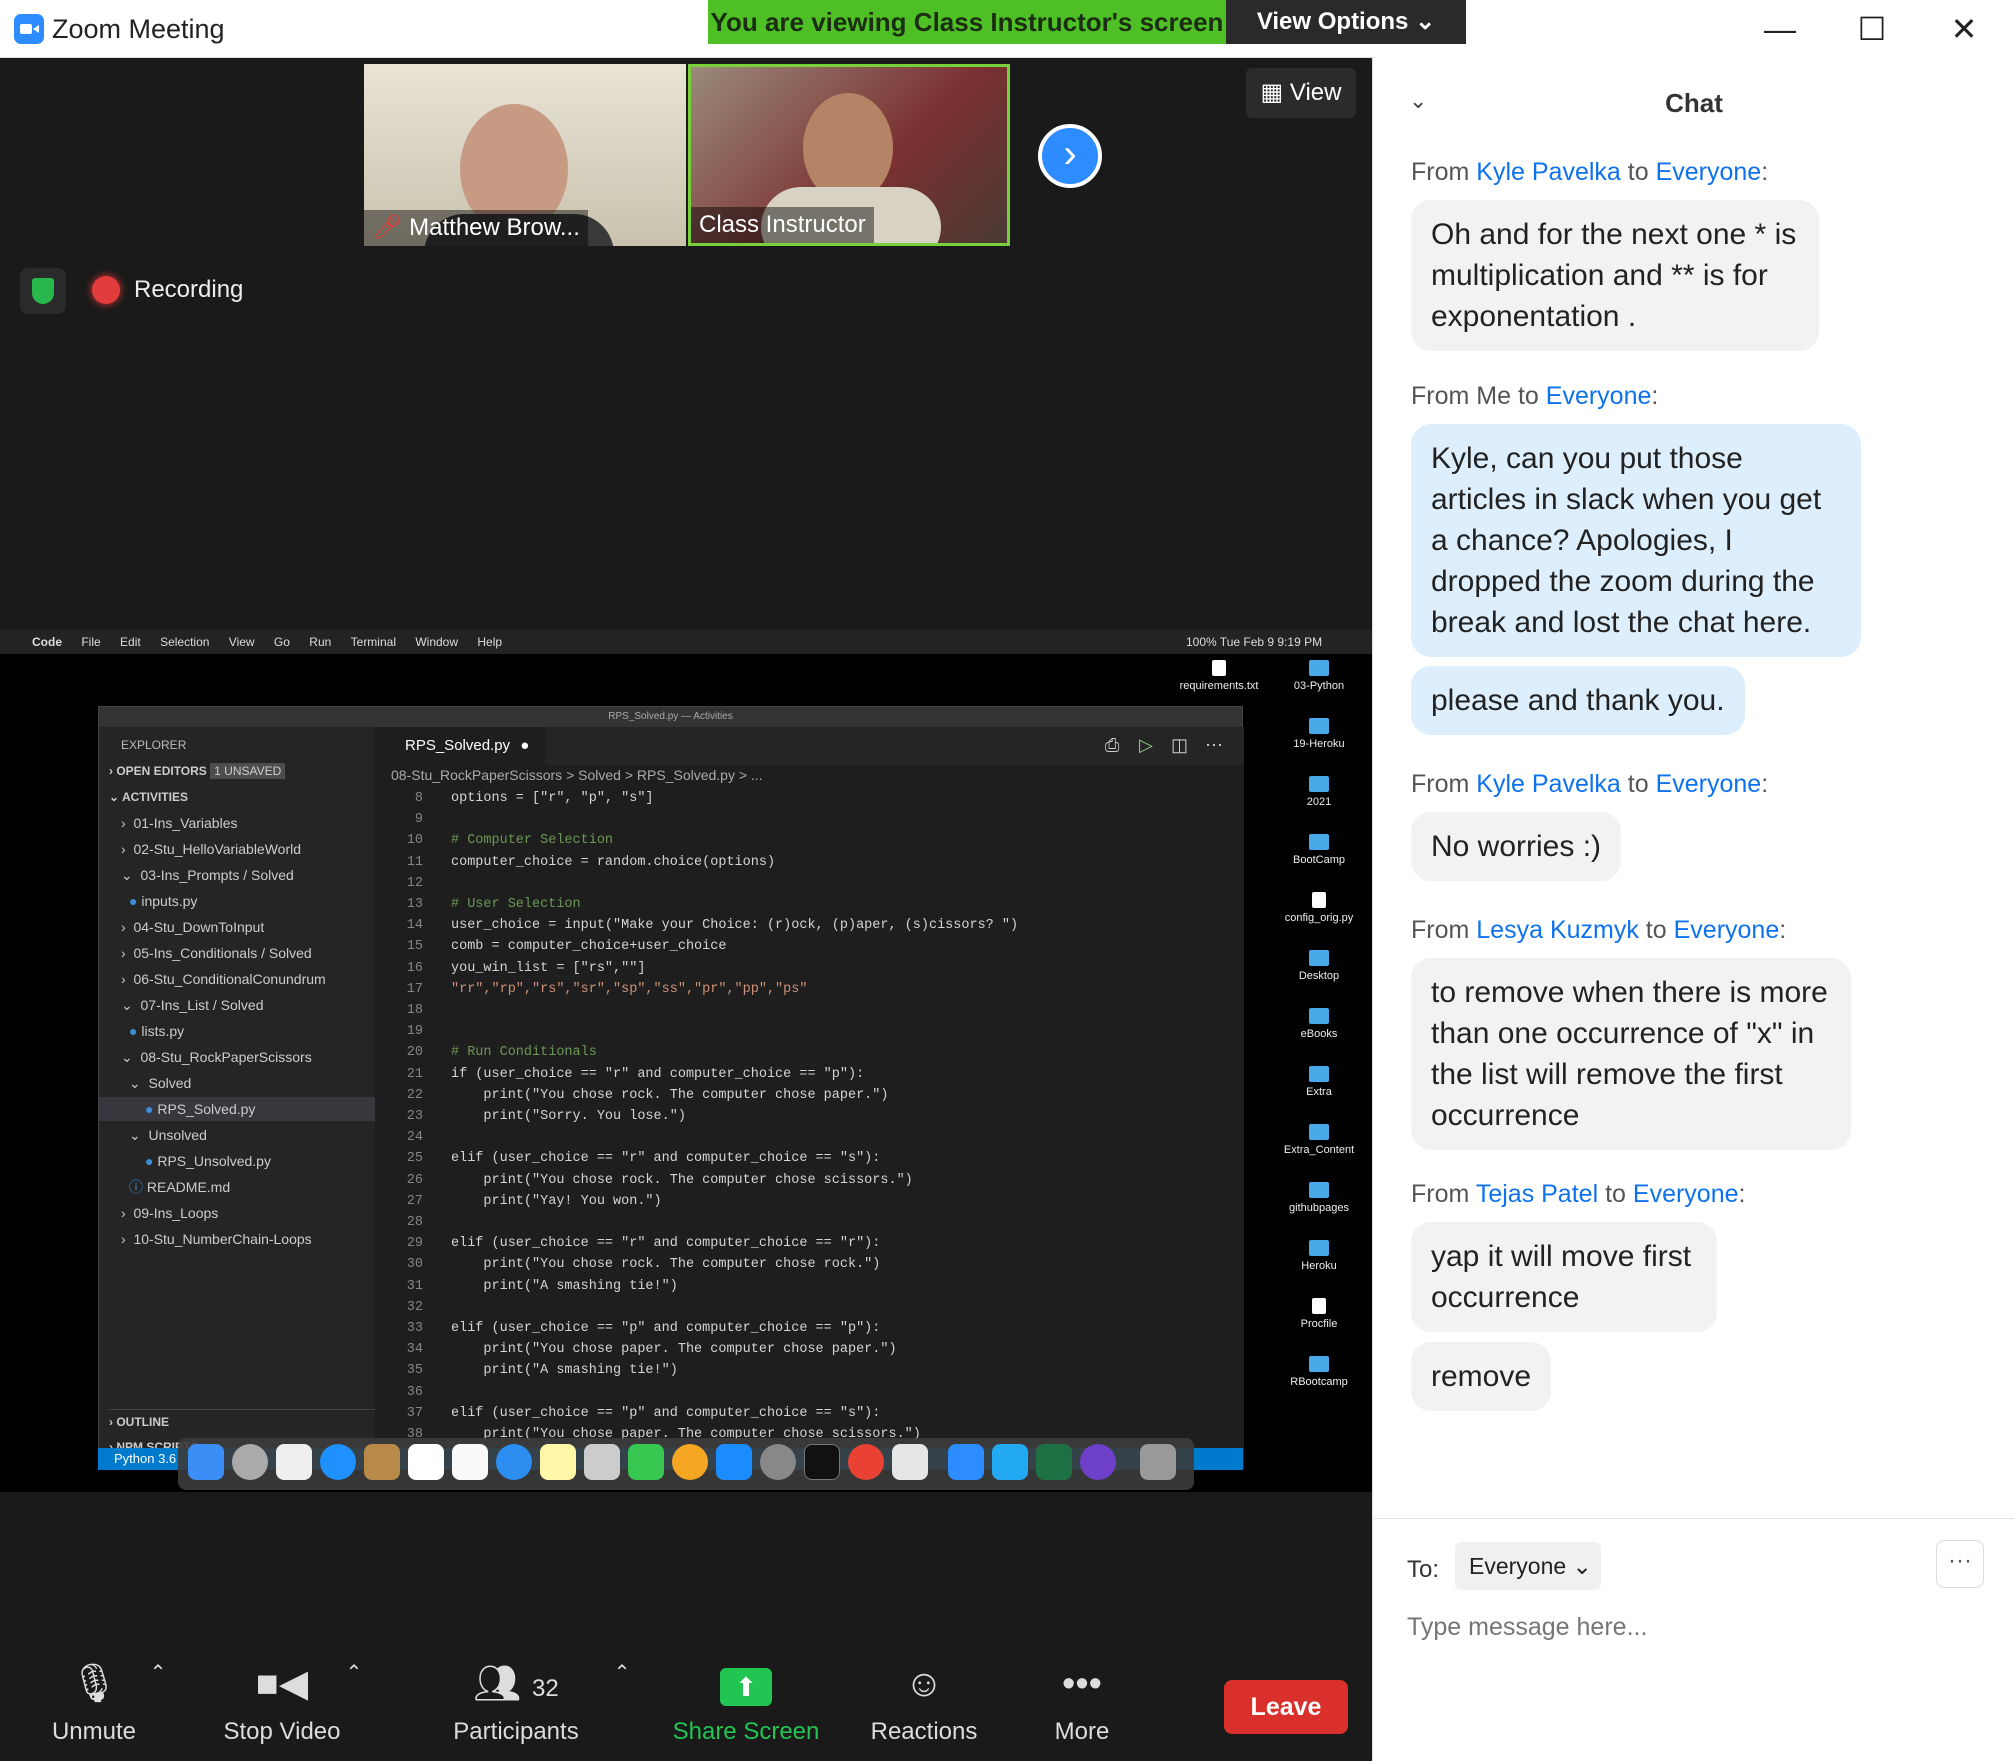 This screenshot has height=1761, width=2014. Describe the element at coordinates (1112, 745) in the screenshot. I see `print-icon: ⎙` at that location.